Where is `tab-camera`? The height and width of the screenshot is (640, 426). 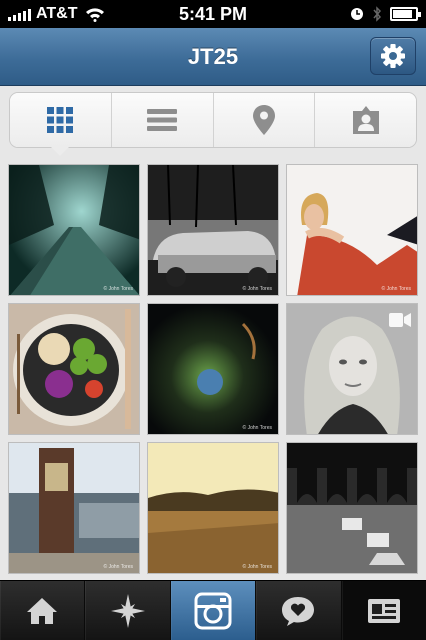
tab-camera is located at coordinates (213, 610).